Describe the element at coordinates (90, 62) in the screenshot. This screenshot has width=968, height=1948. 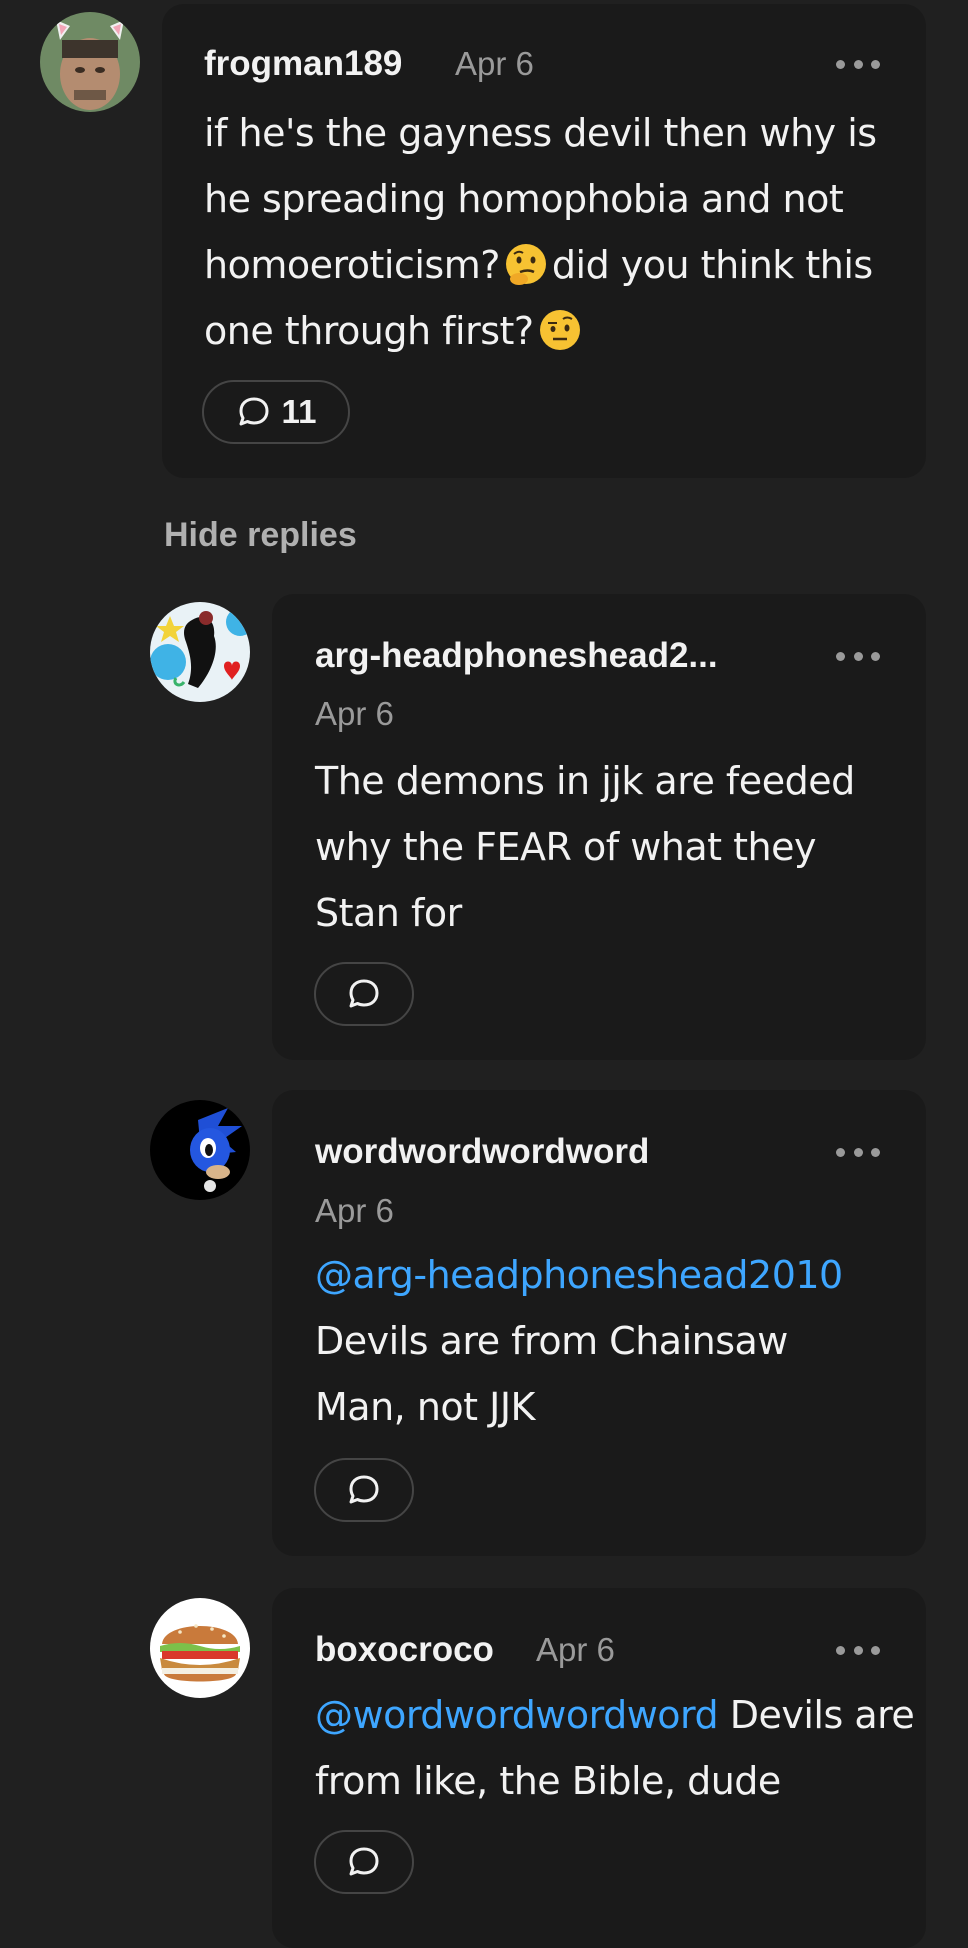
I see `avatar-frogman189` at that location.